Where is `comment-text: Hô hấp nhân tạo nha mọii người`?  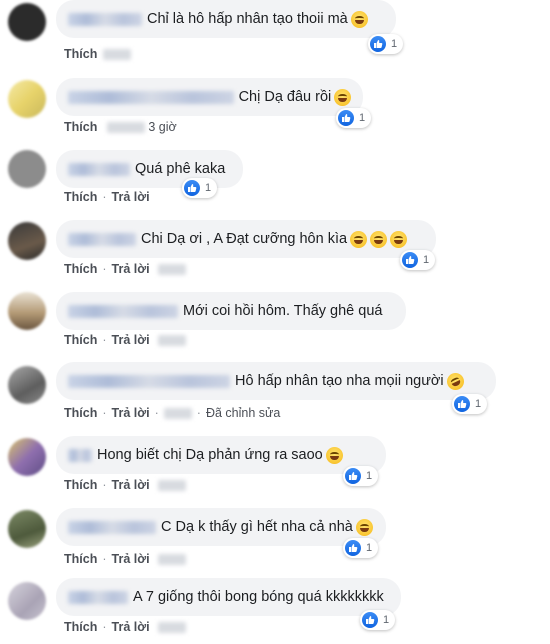 comment-text: Hô hấp nhân tạo nha mọii người is located at coordinates (339, 381).